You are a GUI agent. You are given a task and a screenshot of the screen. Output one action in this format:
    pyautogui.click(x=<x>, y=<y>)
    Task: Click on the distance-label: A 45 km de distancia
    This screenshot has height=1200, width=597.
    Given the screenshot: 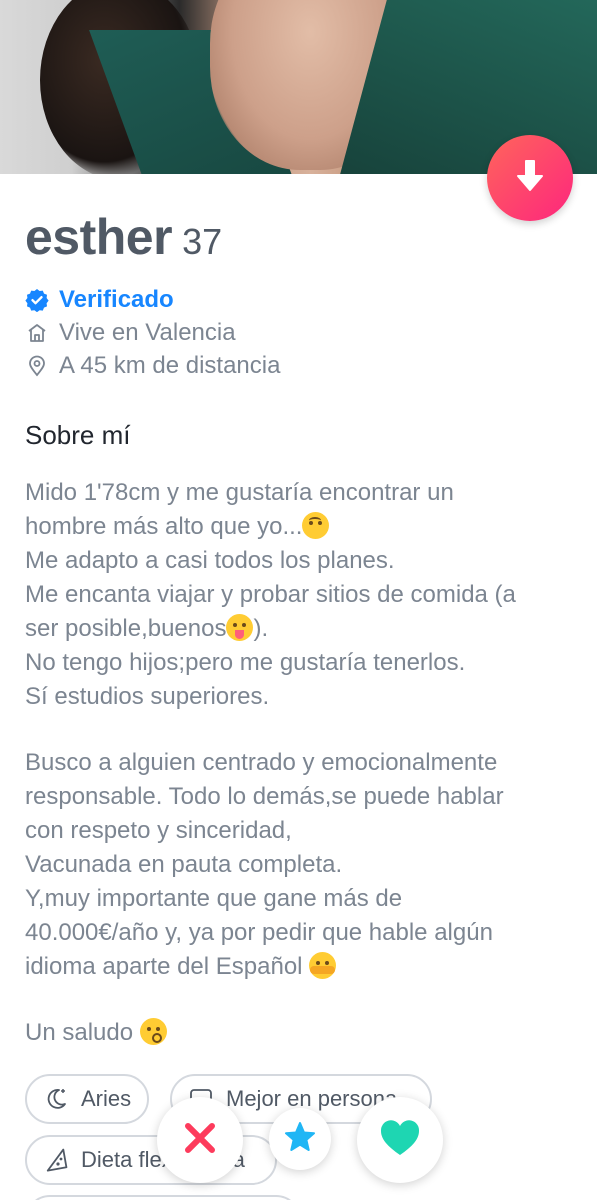 What is the action you would take?
    pyautogui.click(x=170, y=365)
    